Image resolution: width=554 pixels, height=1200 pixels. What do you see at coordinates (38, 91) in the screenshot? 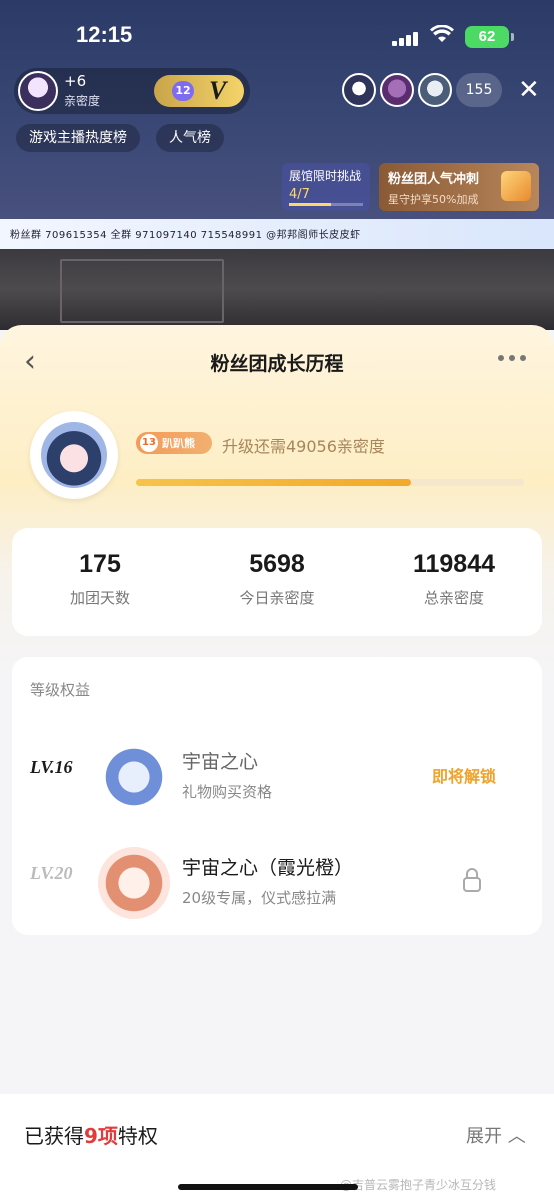
I see `anchor-avatar` at bounding box center [38, 91].